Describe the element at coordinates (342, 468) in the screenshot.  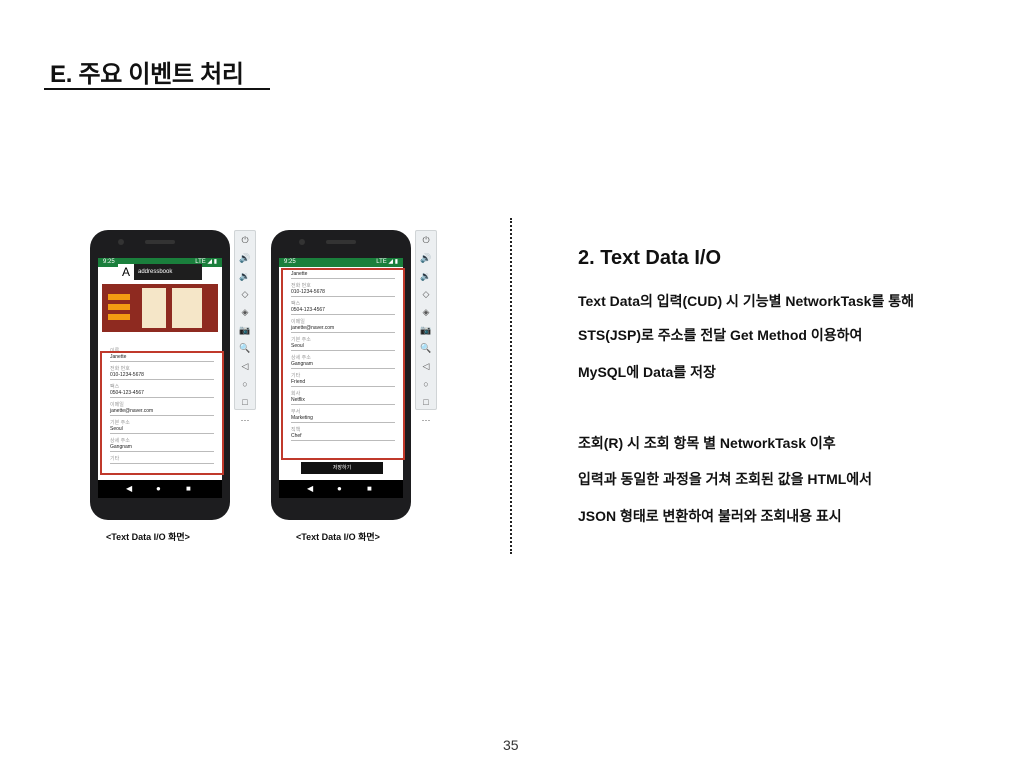
I see `save-button: 저장하기` at that location.